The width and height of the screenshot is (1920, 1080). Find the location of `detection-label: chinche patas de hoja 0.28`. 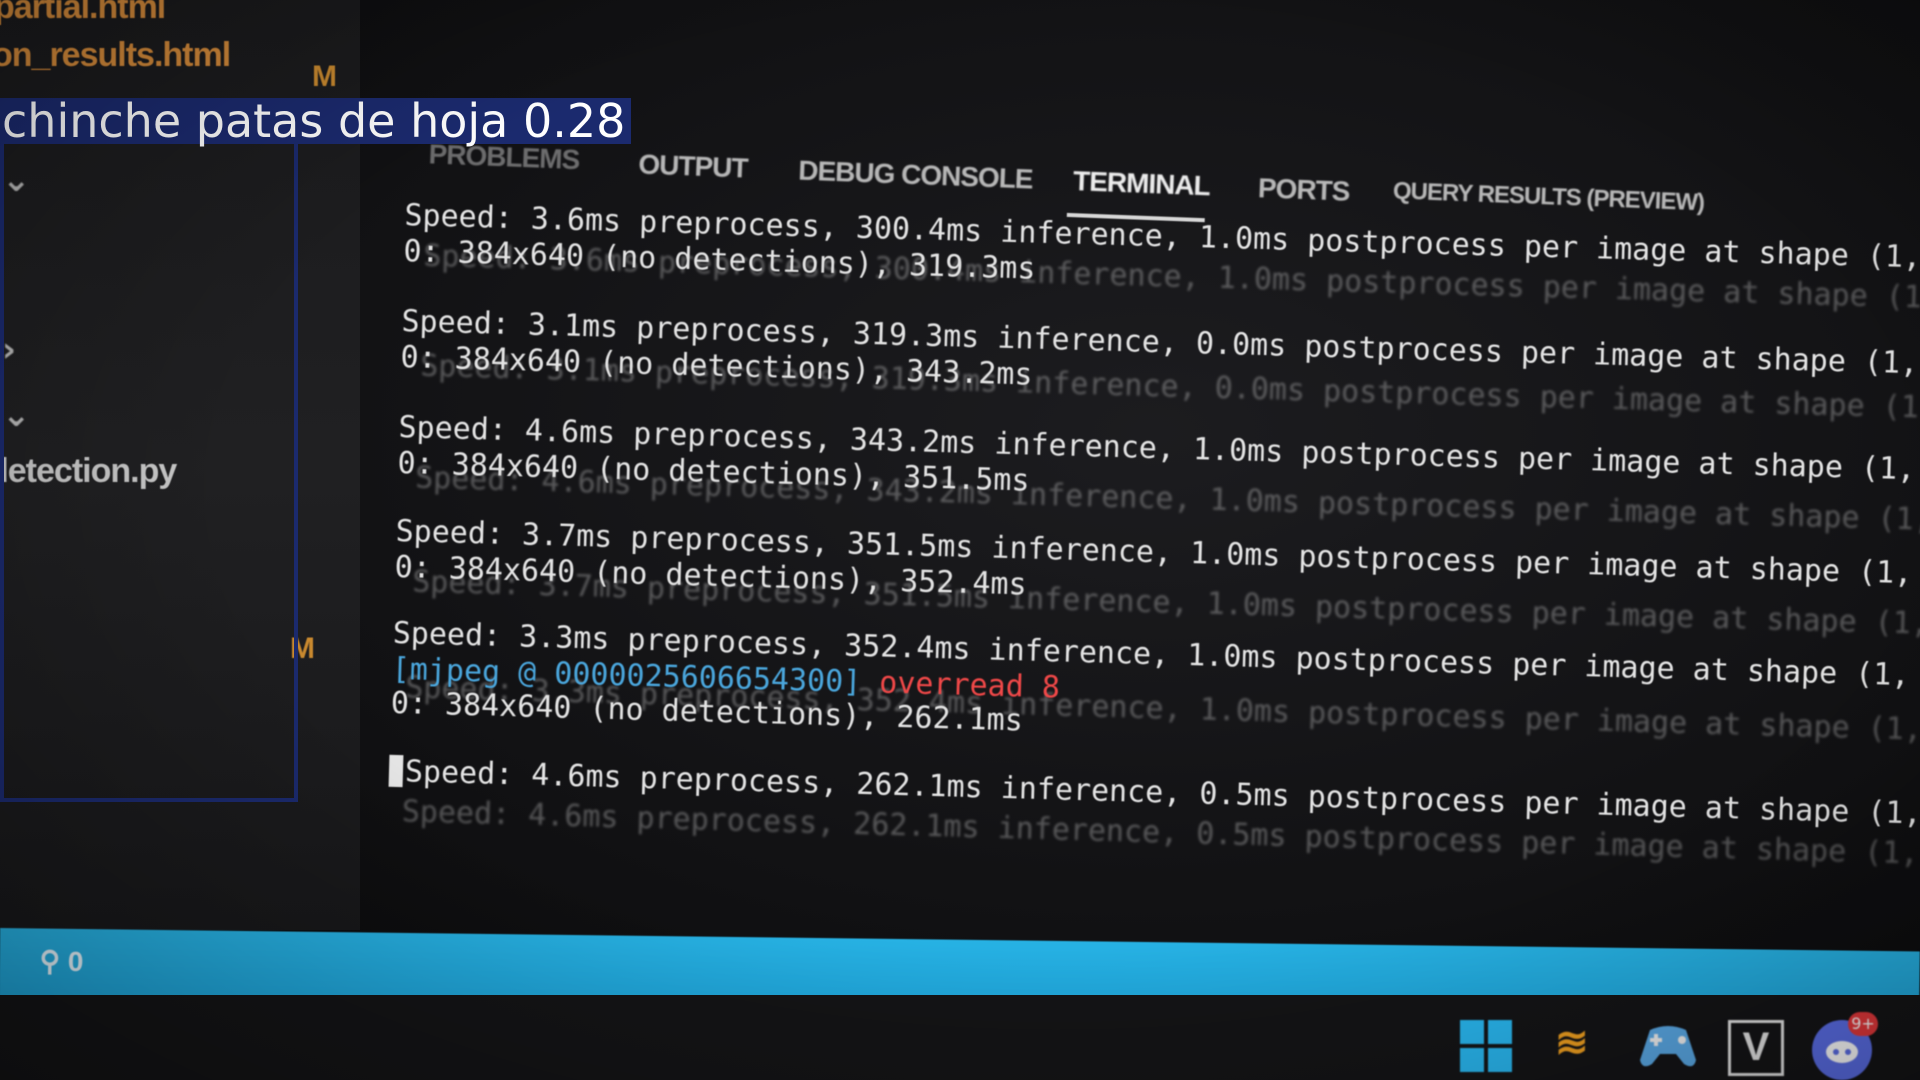

detection-label: chinche patas de hoja 0.28 is located at coordinates (316, 121).